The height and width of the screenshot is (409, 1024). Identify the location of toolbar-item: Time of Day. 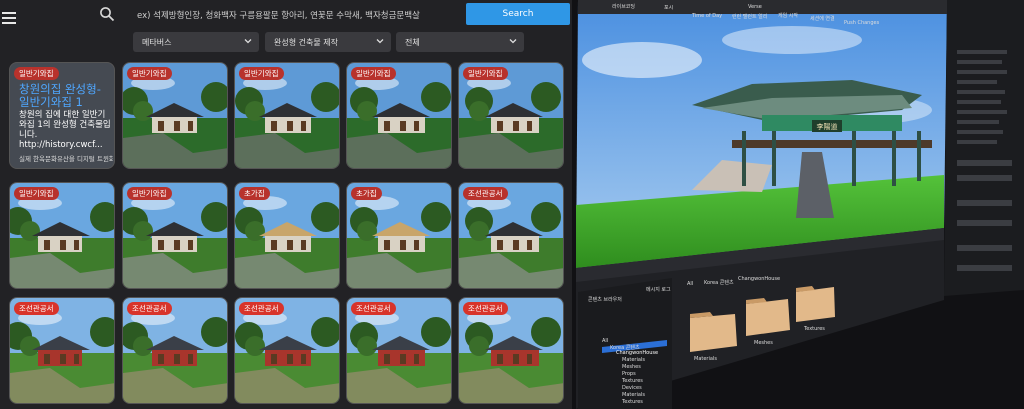
(707, 16).